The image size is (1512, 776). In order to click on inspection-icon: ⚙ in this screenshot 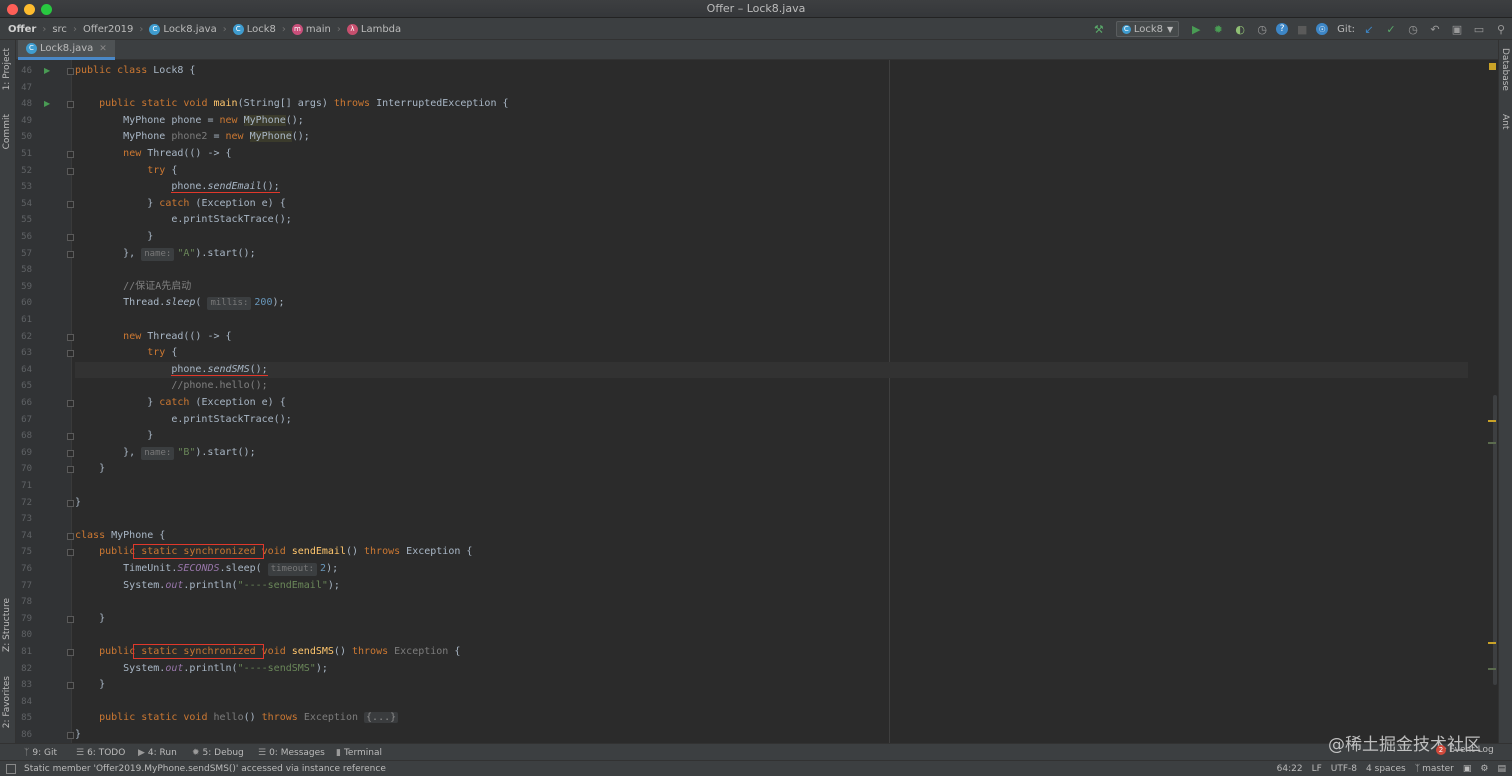, I will do `click(1484, 769)`.